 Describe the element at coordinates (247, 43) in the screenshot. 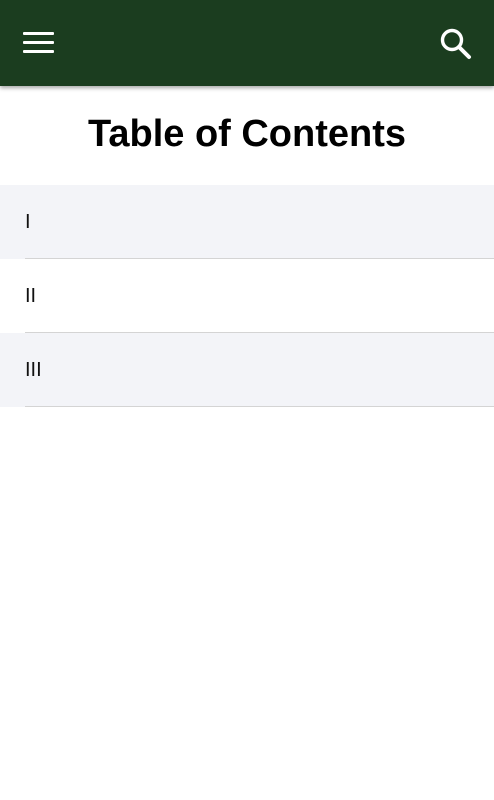

I see `top-app-bar` at that location.